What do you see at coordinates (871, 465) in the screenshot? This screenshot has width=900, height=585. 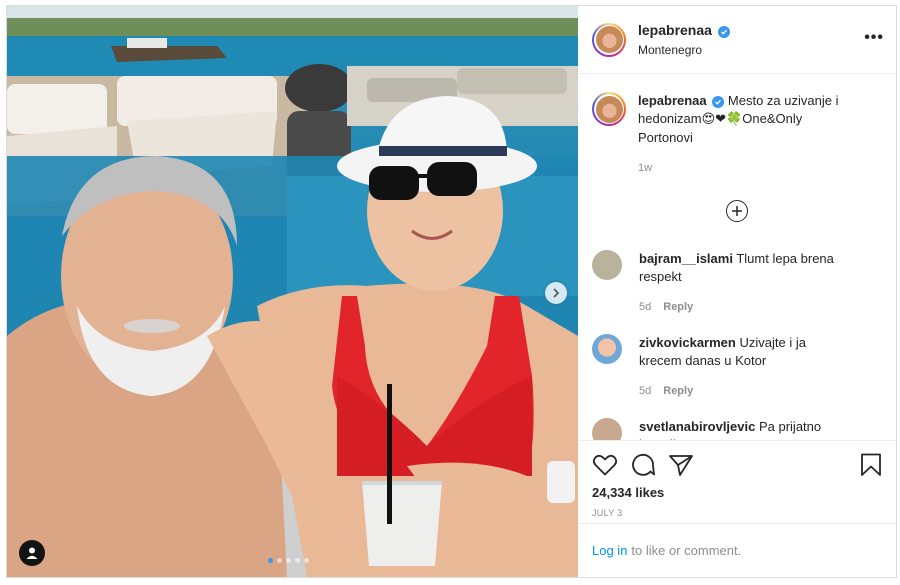 I see `bookmark-icon` at bounding box center [871, 465].